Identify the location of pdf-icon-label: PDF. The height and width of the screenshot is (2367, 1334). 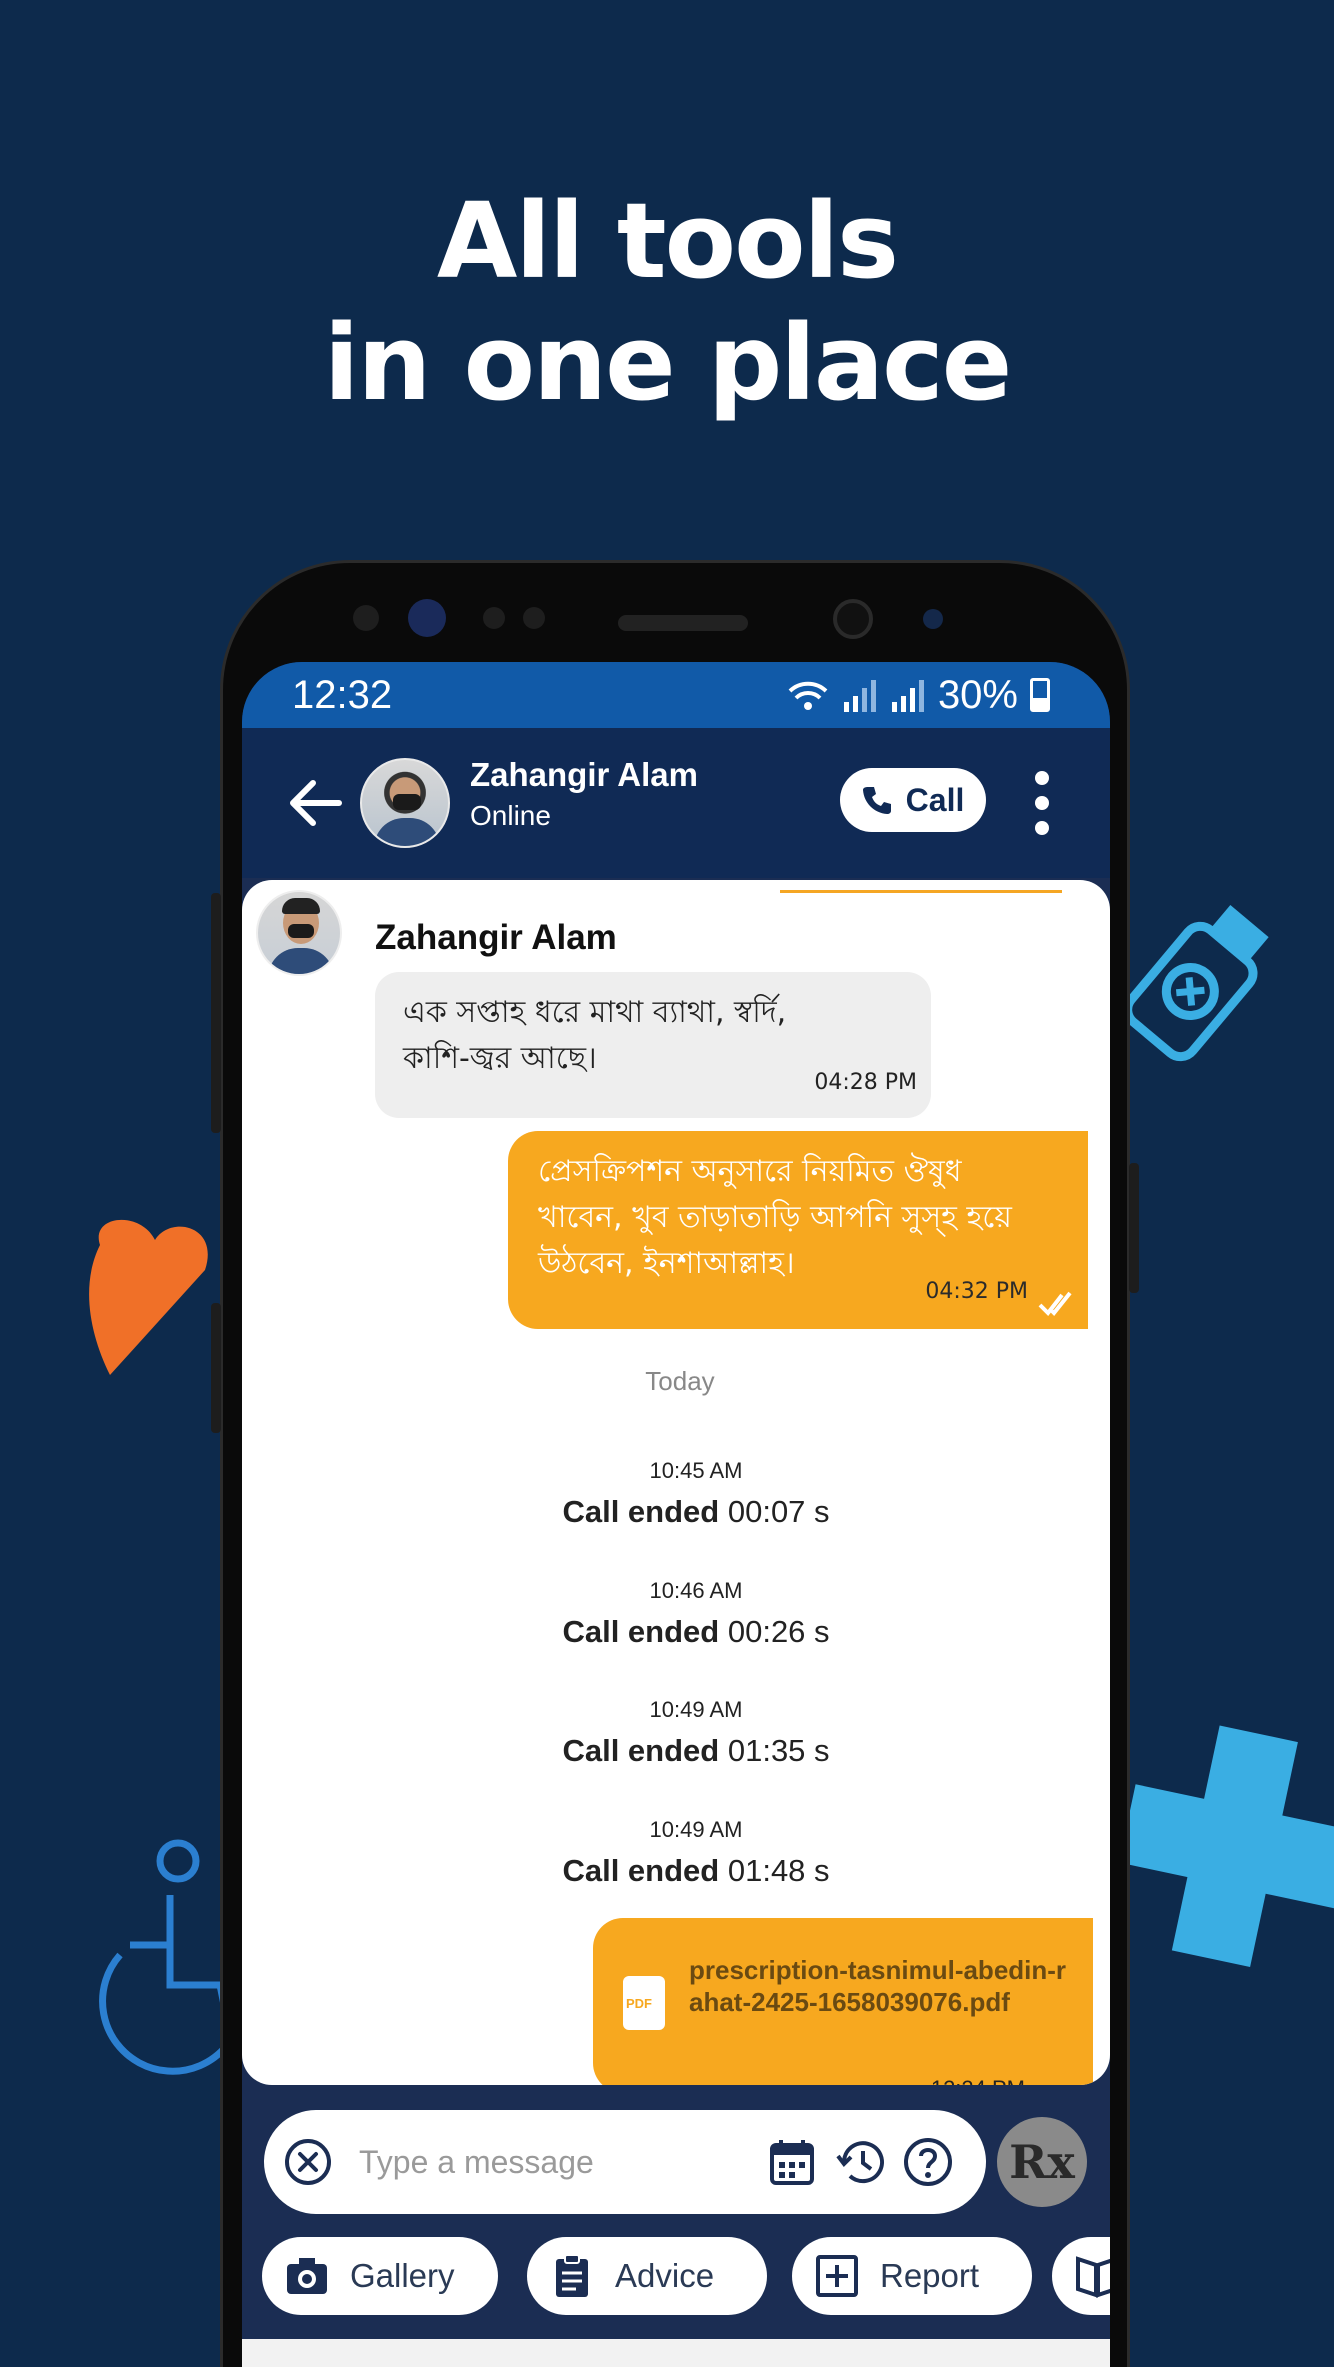
(639, 2003).